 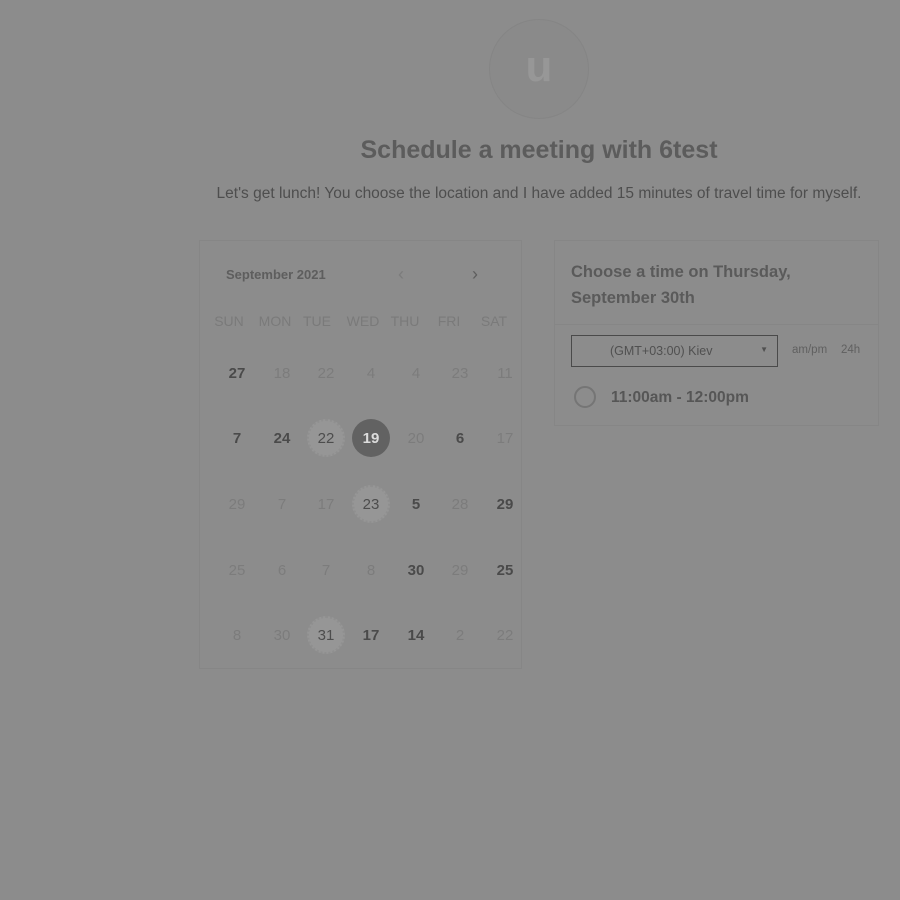 What do you see at coordinates (505, 373) in the screenshot?
I see `calendar-day: 11` at bounding box center [505, 373].